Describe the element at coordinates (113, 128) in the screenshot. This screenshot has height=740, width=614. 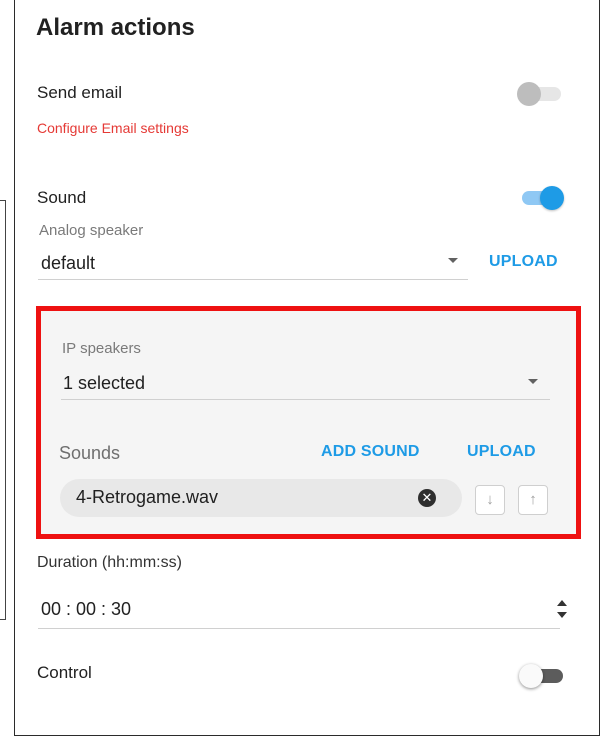
I see `configure-email-link: Configure Email settings` at that location.